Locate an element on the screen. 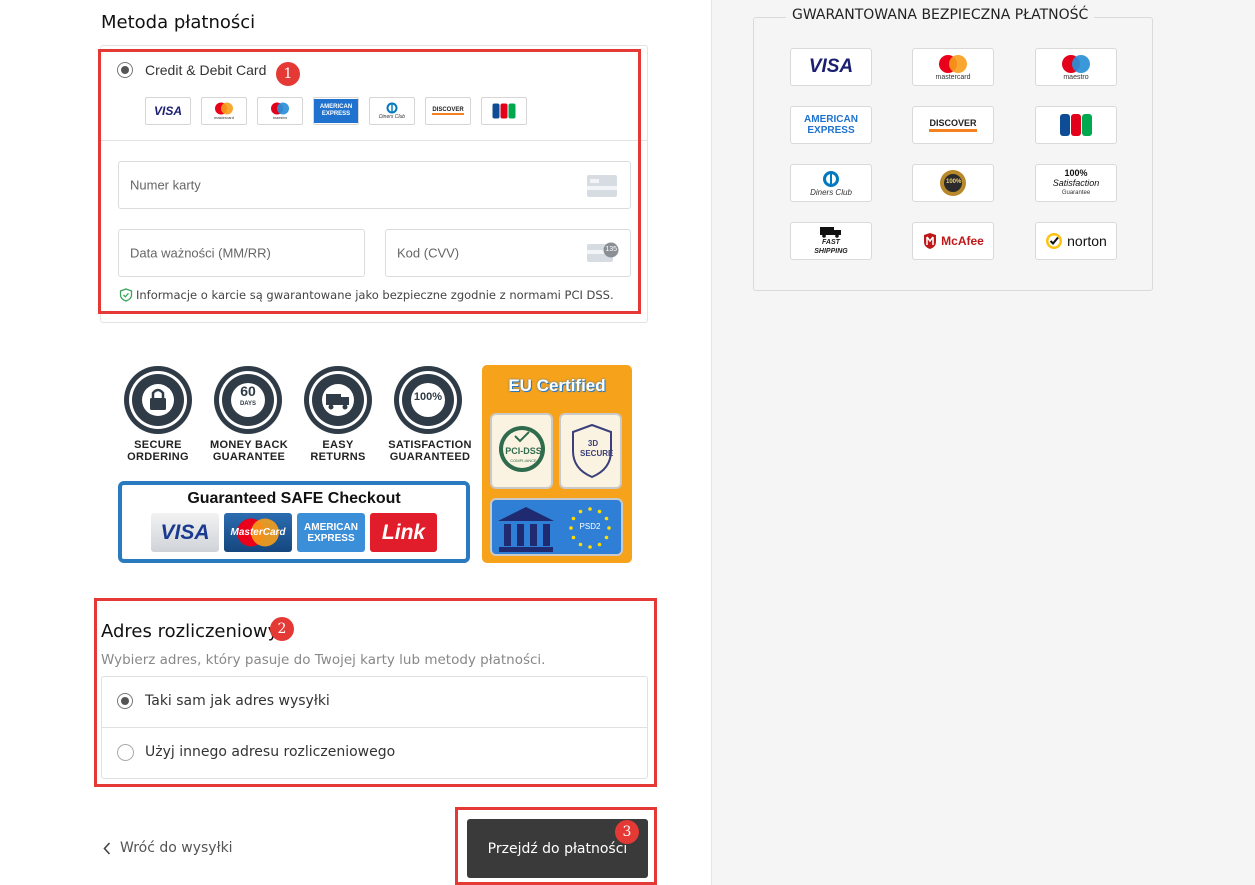  billing-title: Adres rozliczeniowy is located at coordinates (190, 631).